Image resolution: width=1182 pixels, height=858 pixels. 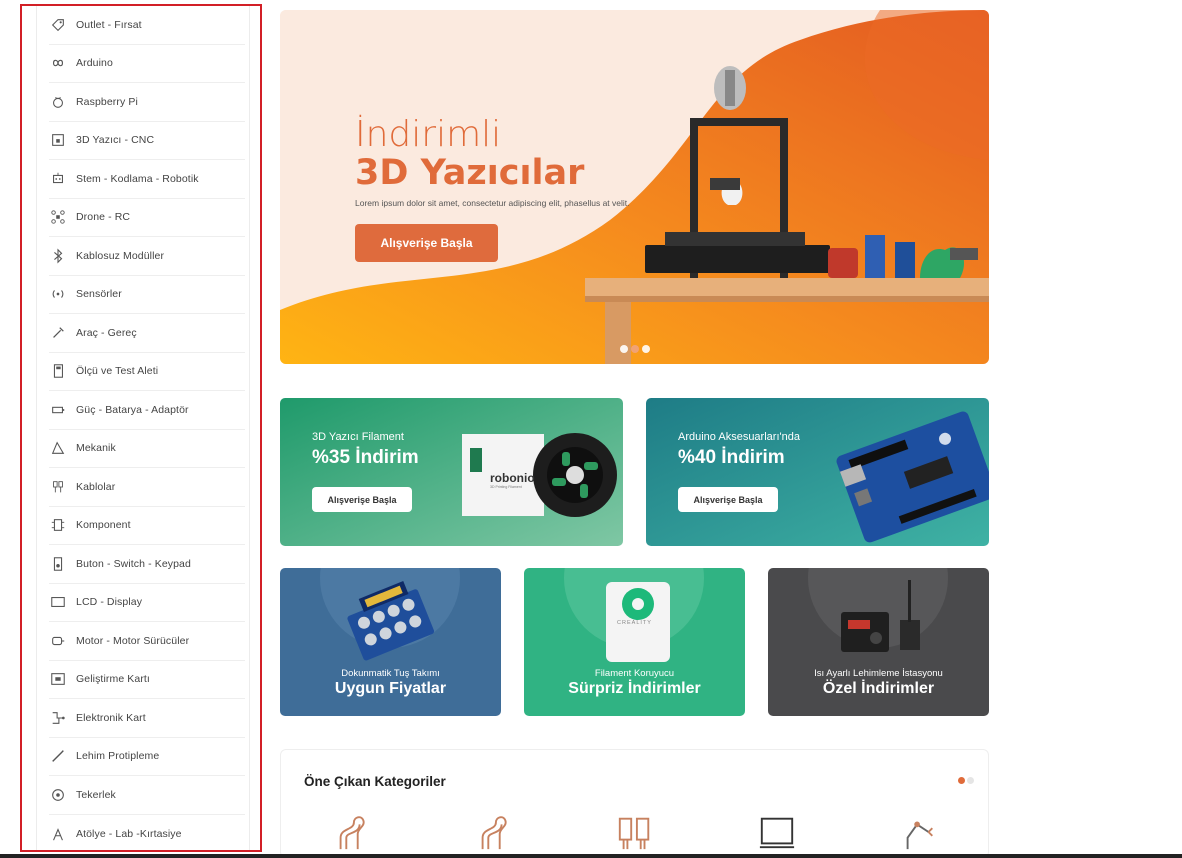 I want to click on sidebar-item-11: Mekanik, so click(x=147, y=449).